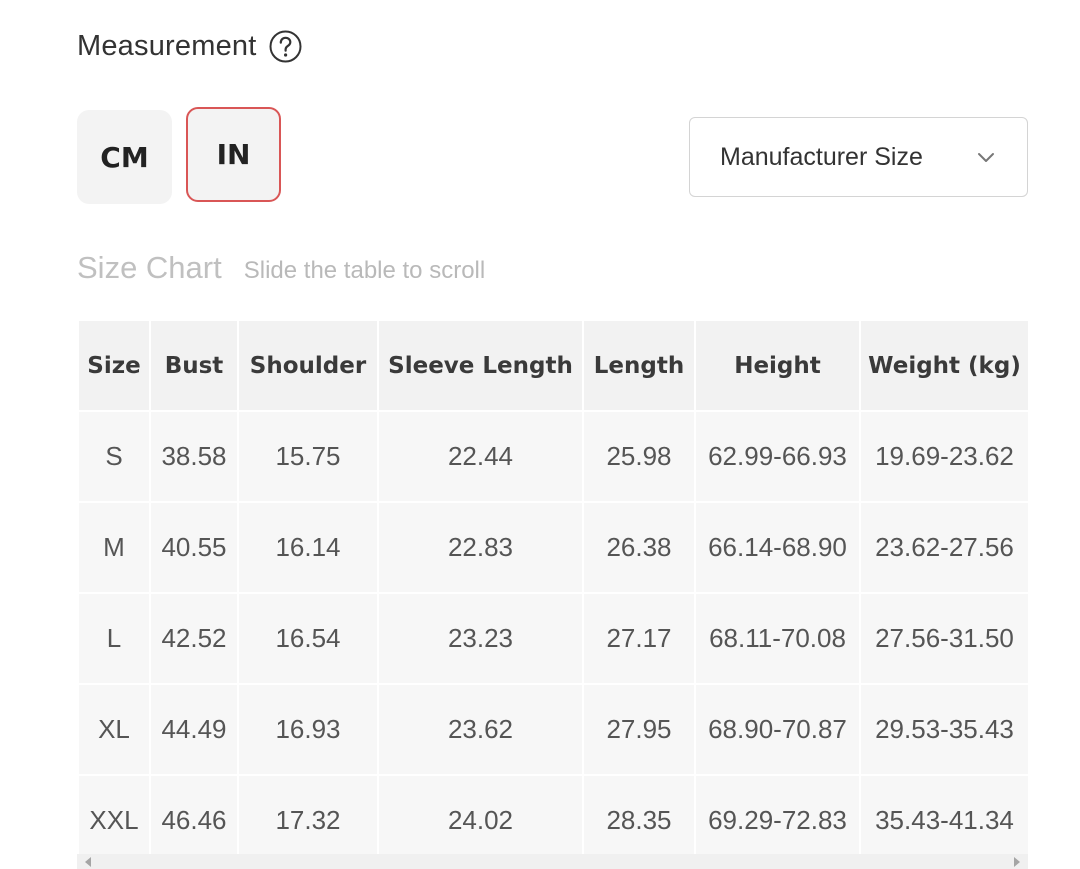 This screenshot has width=1080, height=869. What do you see at coordinates (777, 365) in the screenshot?
I see `column-header: Height` at bounding box center [777, 365].